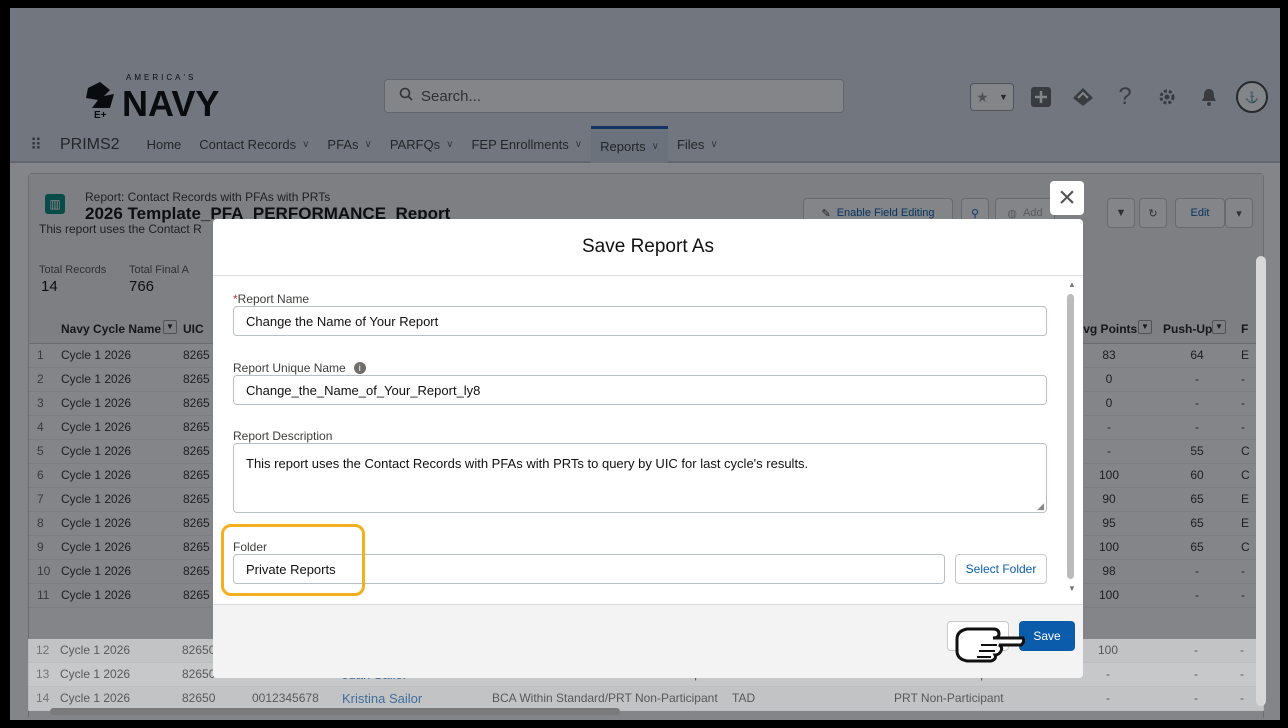 Image resolution: width=1288 pixels, height=728 pixels. What do you see at coordinates (363, 390) in the screenshot?
I see `input-value: Change_the_Name_of_Your_Report_ly8` at bounding box center [363, 390].